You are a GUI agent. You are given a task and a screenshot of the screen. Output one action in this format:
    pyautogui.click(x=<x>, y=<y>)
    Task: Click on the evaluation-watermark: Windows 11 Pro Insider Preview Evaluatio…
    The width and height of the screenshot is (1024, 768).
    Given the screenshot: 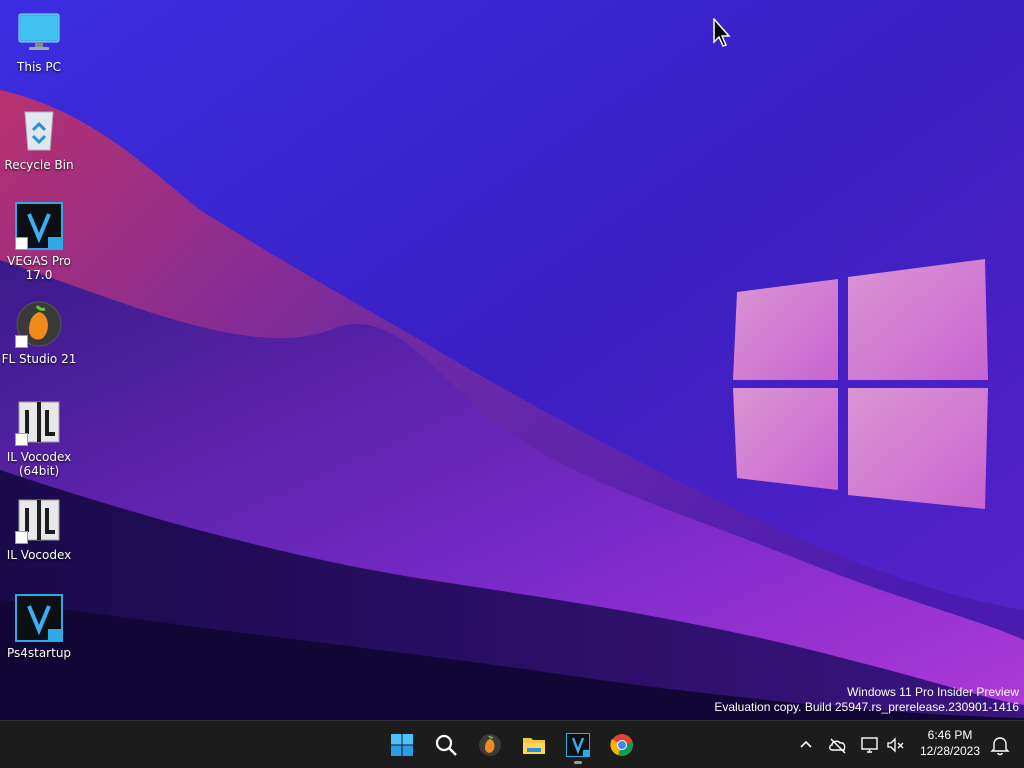 What is the action you would take?
    pyautogui.click(x=866, y=700)
    